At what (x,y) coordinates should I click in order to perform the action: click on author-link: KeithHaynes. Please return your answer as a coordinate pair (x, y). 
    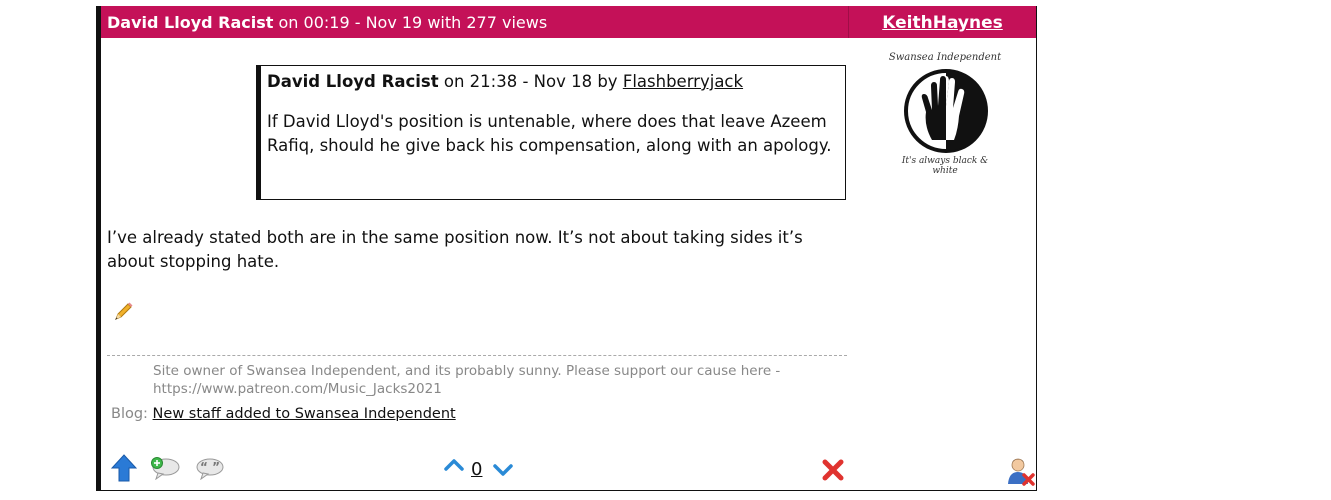
    Looking at the image, I should click on (942, 23).